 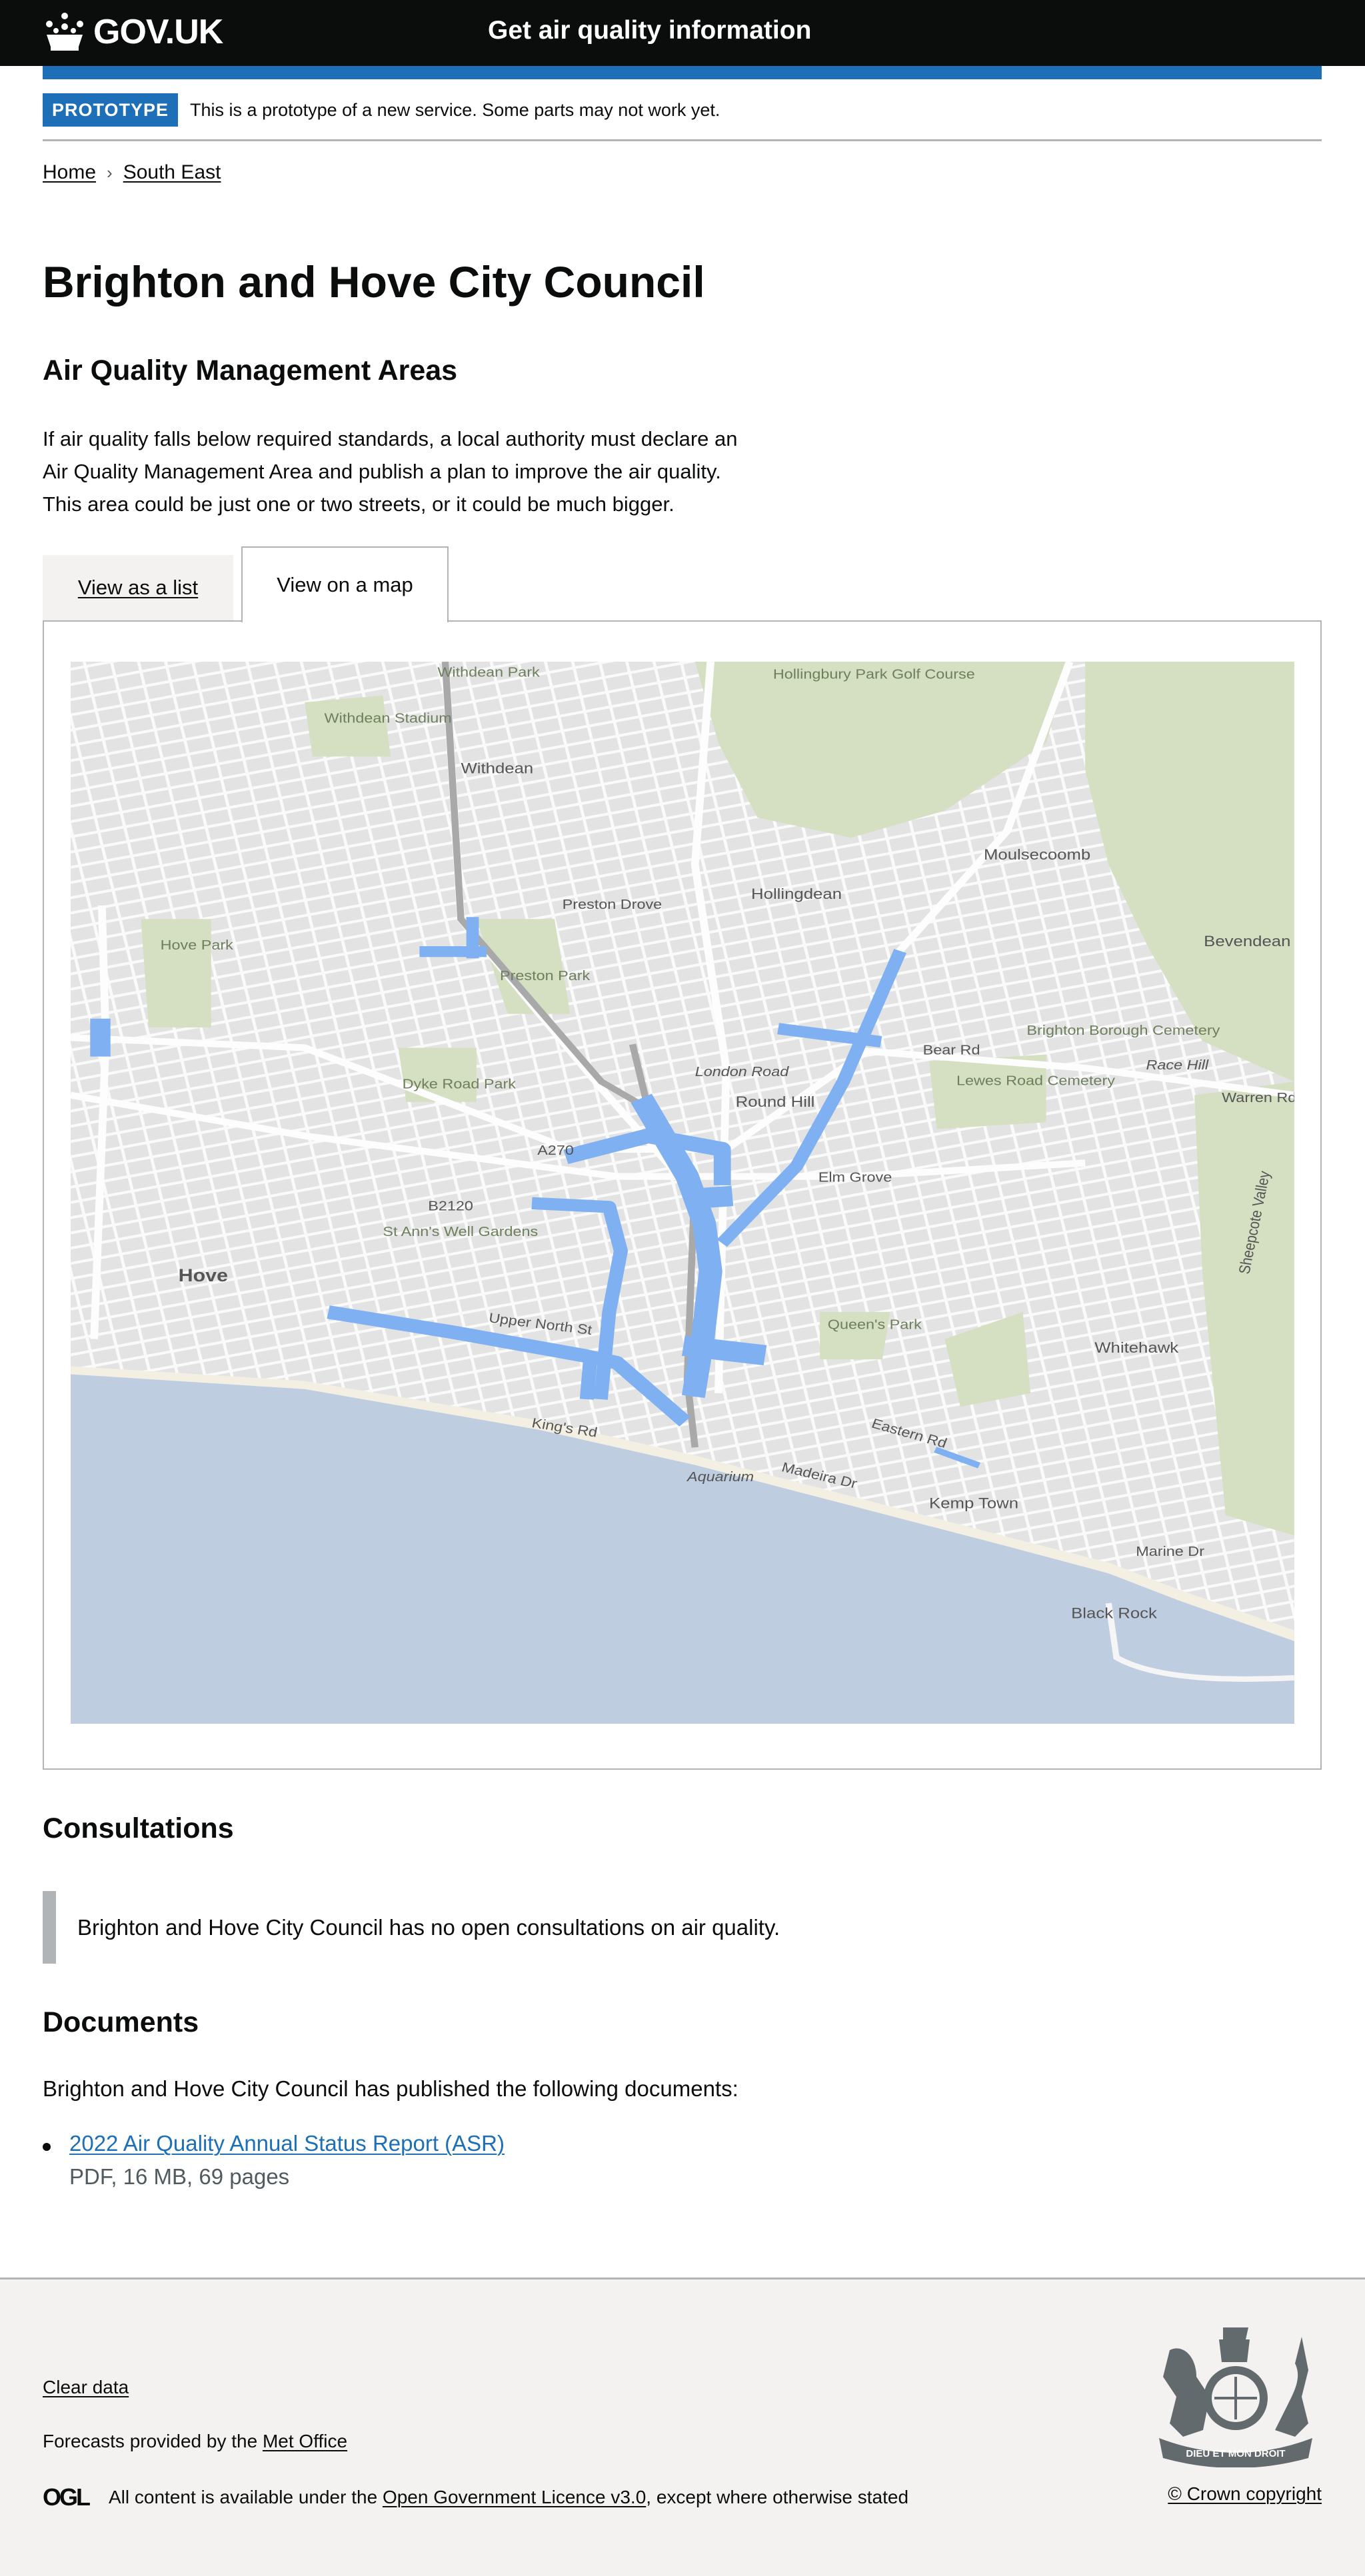 What do you see at coordinates (1136, 1348) in the screenshot?
I see `map-label: Whitehawk` at bounding box center [1136, 1348].